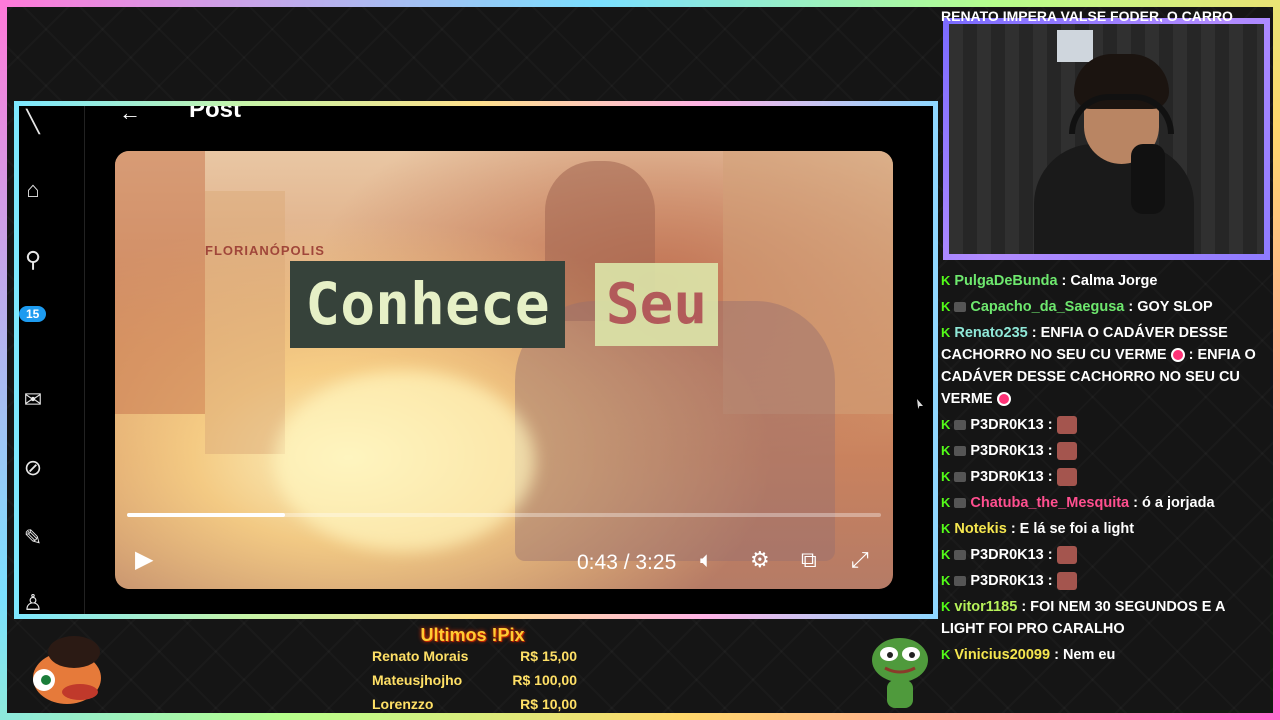 This screenshot has width=1280, height=720. What do you see at coordinates (1072, 529) in the screenshot?
I see `chat-text: : E lá se foi a light` at bounding box center [1072, 529].